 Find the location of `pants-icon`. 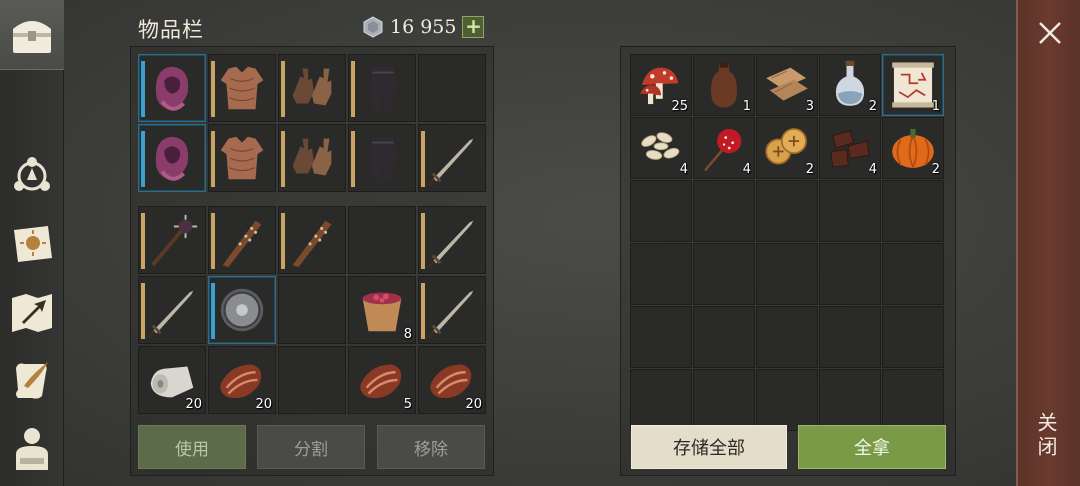

pants-icon is located at coordinates (383, 159).